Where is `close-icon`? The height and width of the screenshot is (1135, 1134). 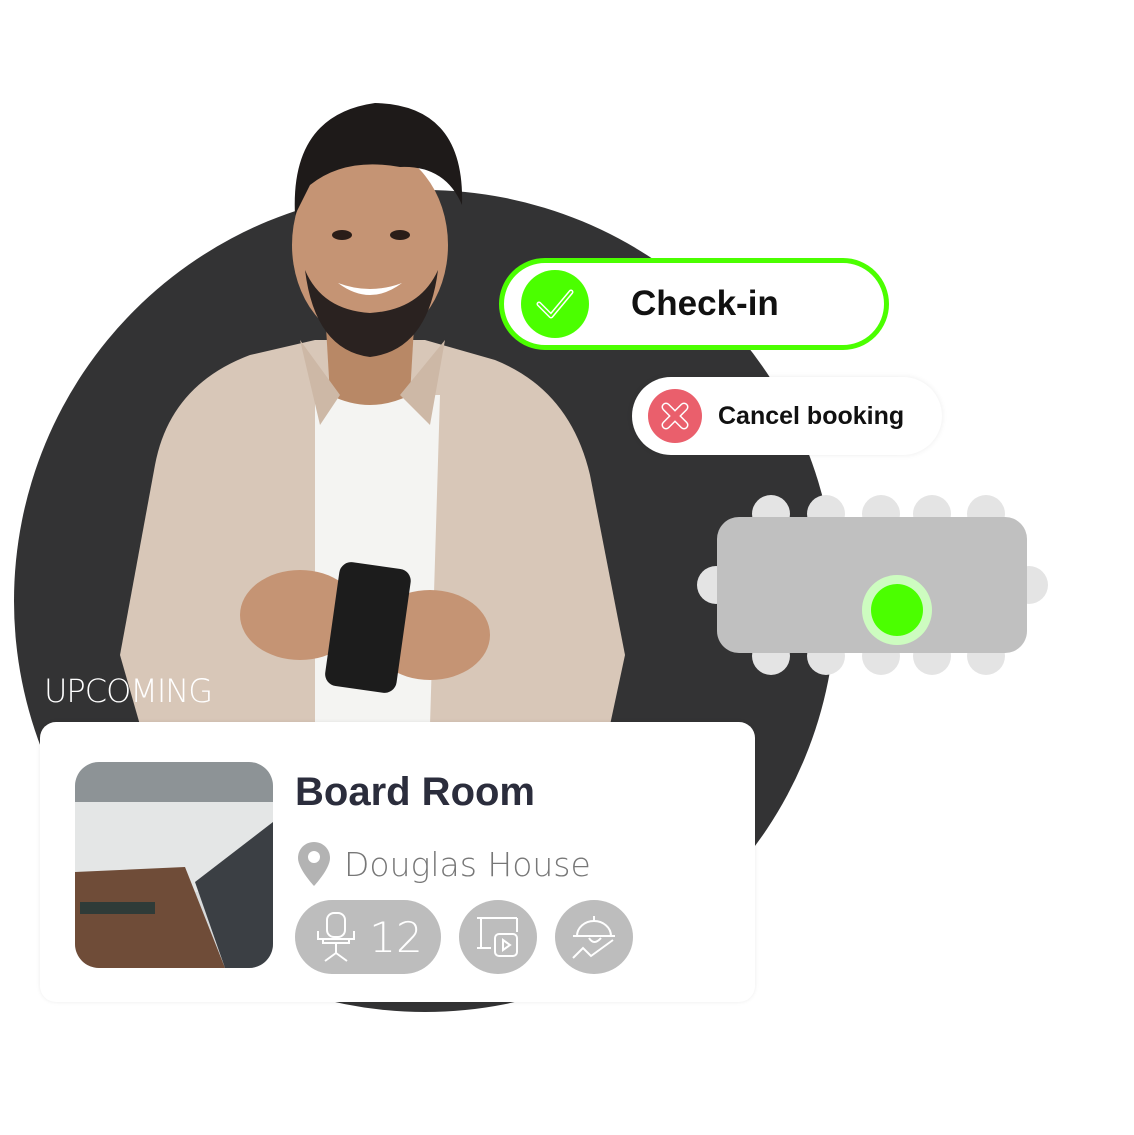 close-icon is located at coordinates (675, 416).